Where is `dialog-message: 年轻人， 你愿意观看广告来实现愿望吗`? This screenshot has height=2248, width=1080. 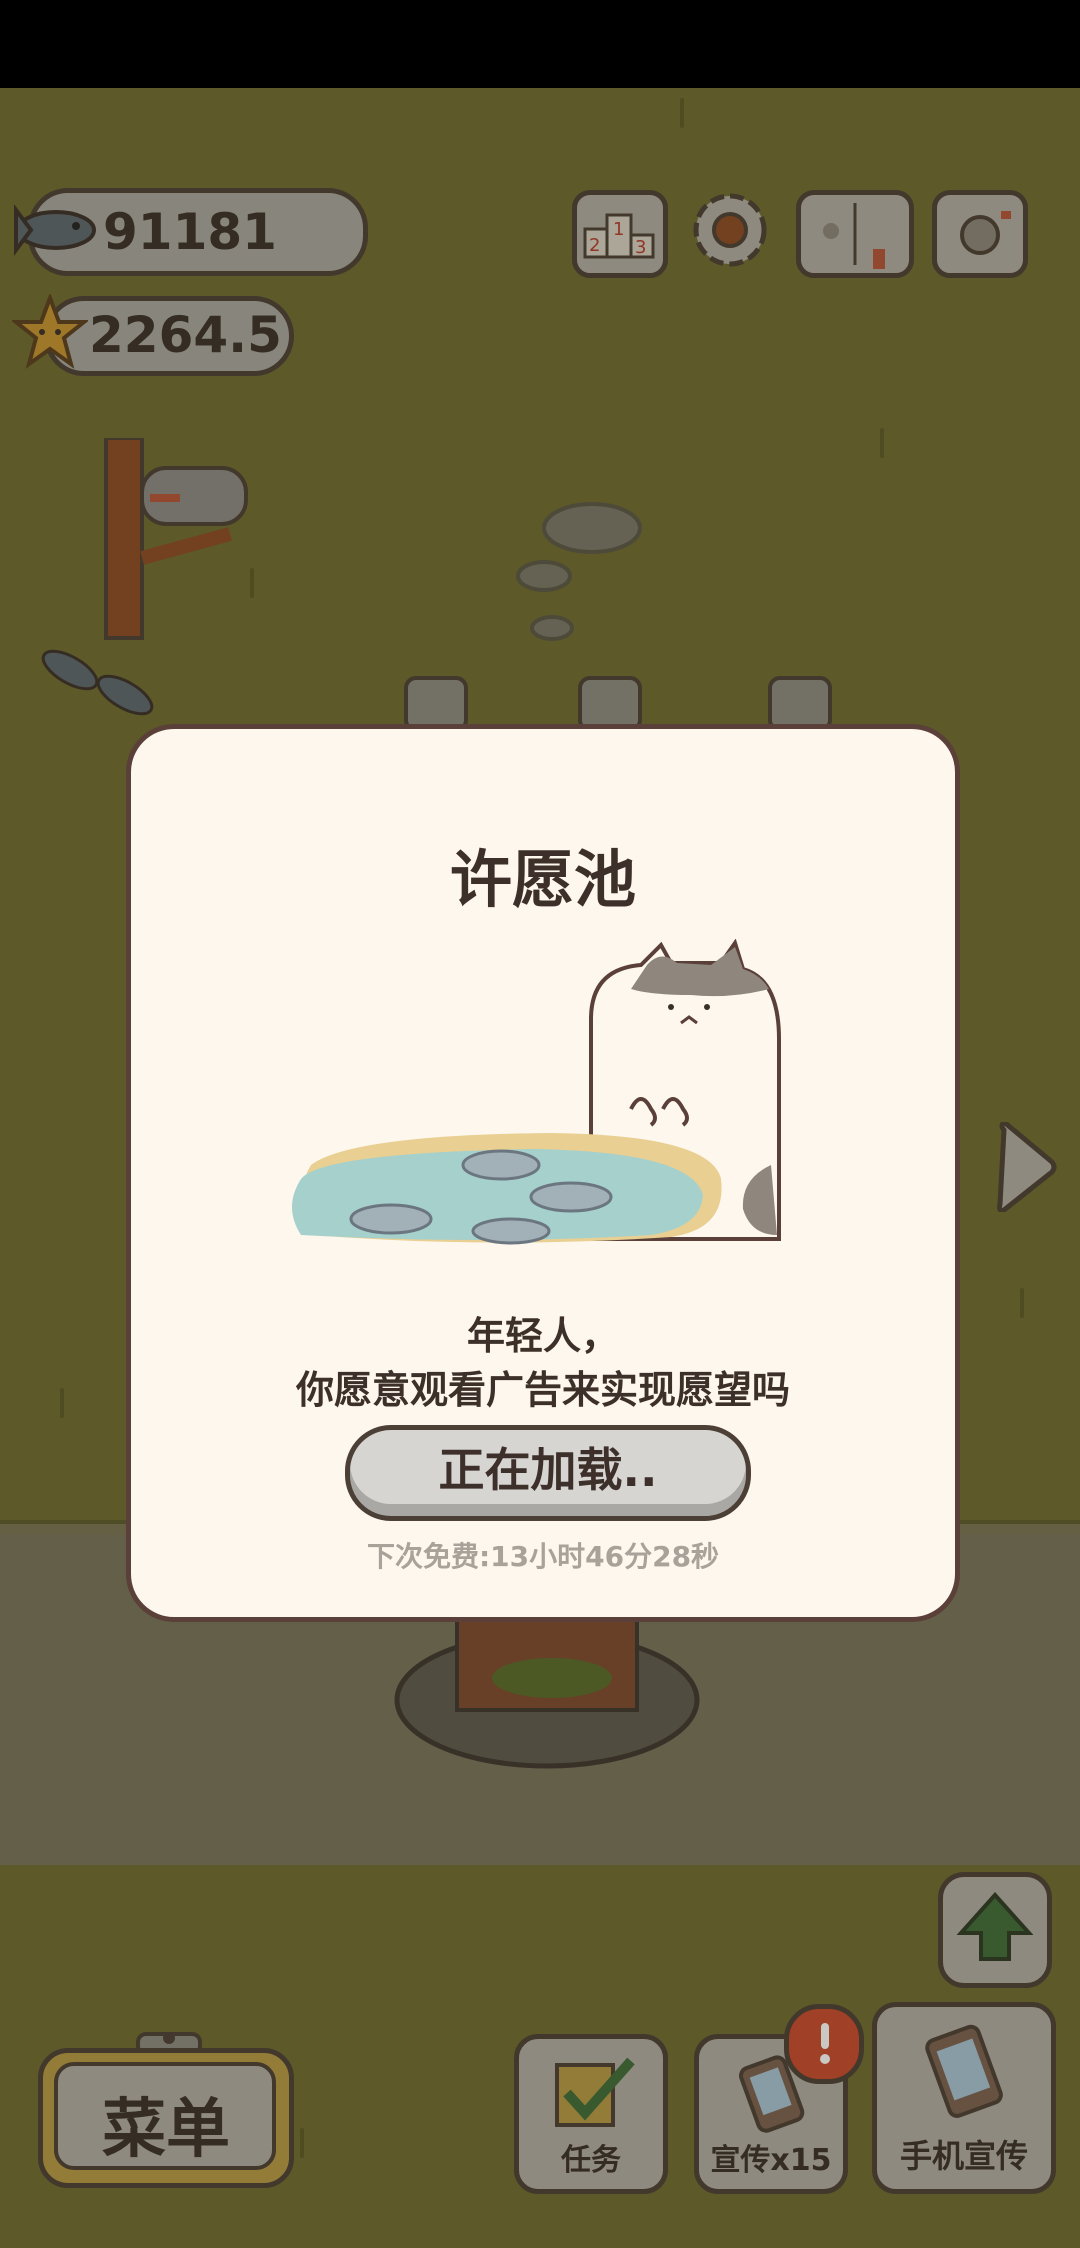 dialog-message: 年轻人， 你愿意观看广告来实现愿望吗 is located at coordinates (543, 1363).